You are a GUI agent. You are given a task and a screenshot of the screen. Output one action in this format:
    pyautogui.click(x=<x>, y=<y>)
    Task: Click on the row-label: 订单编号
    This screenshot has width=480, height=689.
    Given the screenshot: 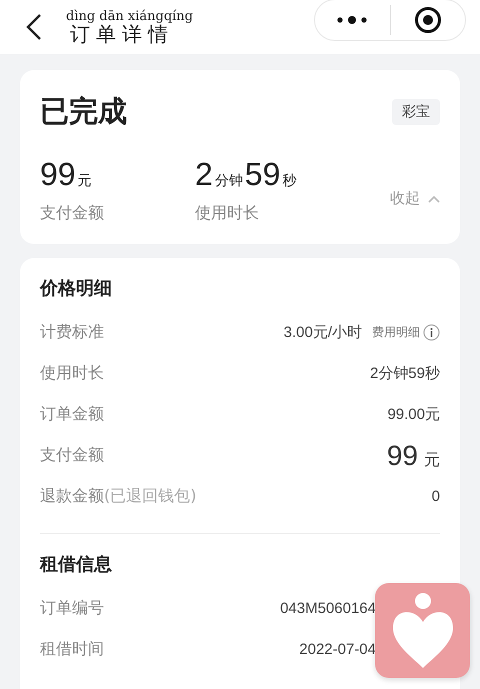 What is the action you would take?
    pyautogui.click(x=72, y=608)
    